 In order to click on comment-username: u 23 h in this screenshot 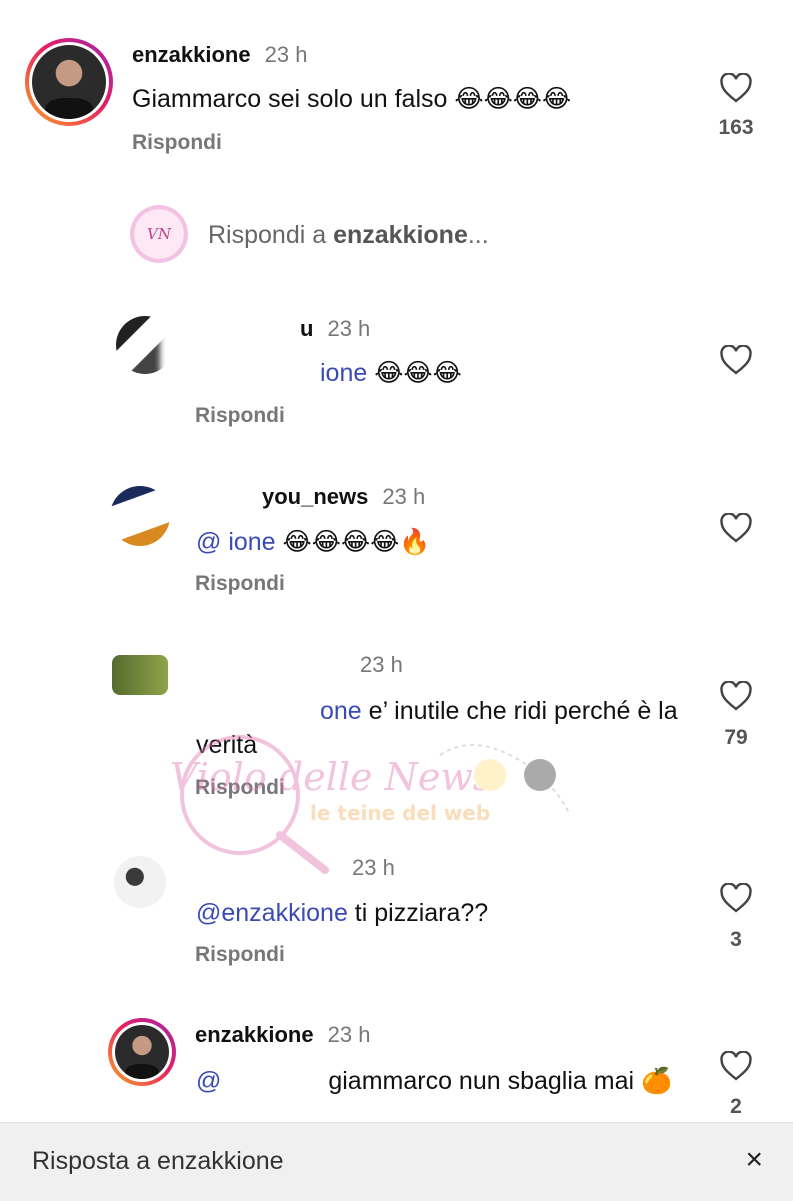, I will do `click(335, 329)`.